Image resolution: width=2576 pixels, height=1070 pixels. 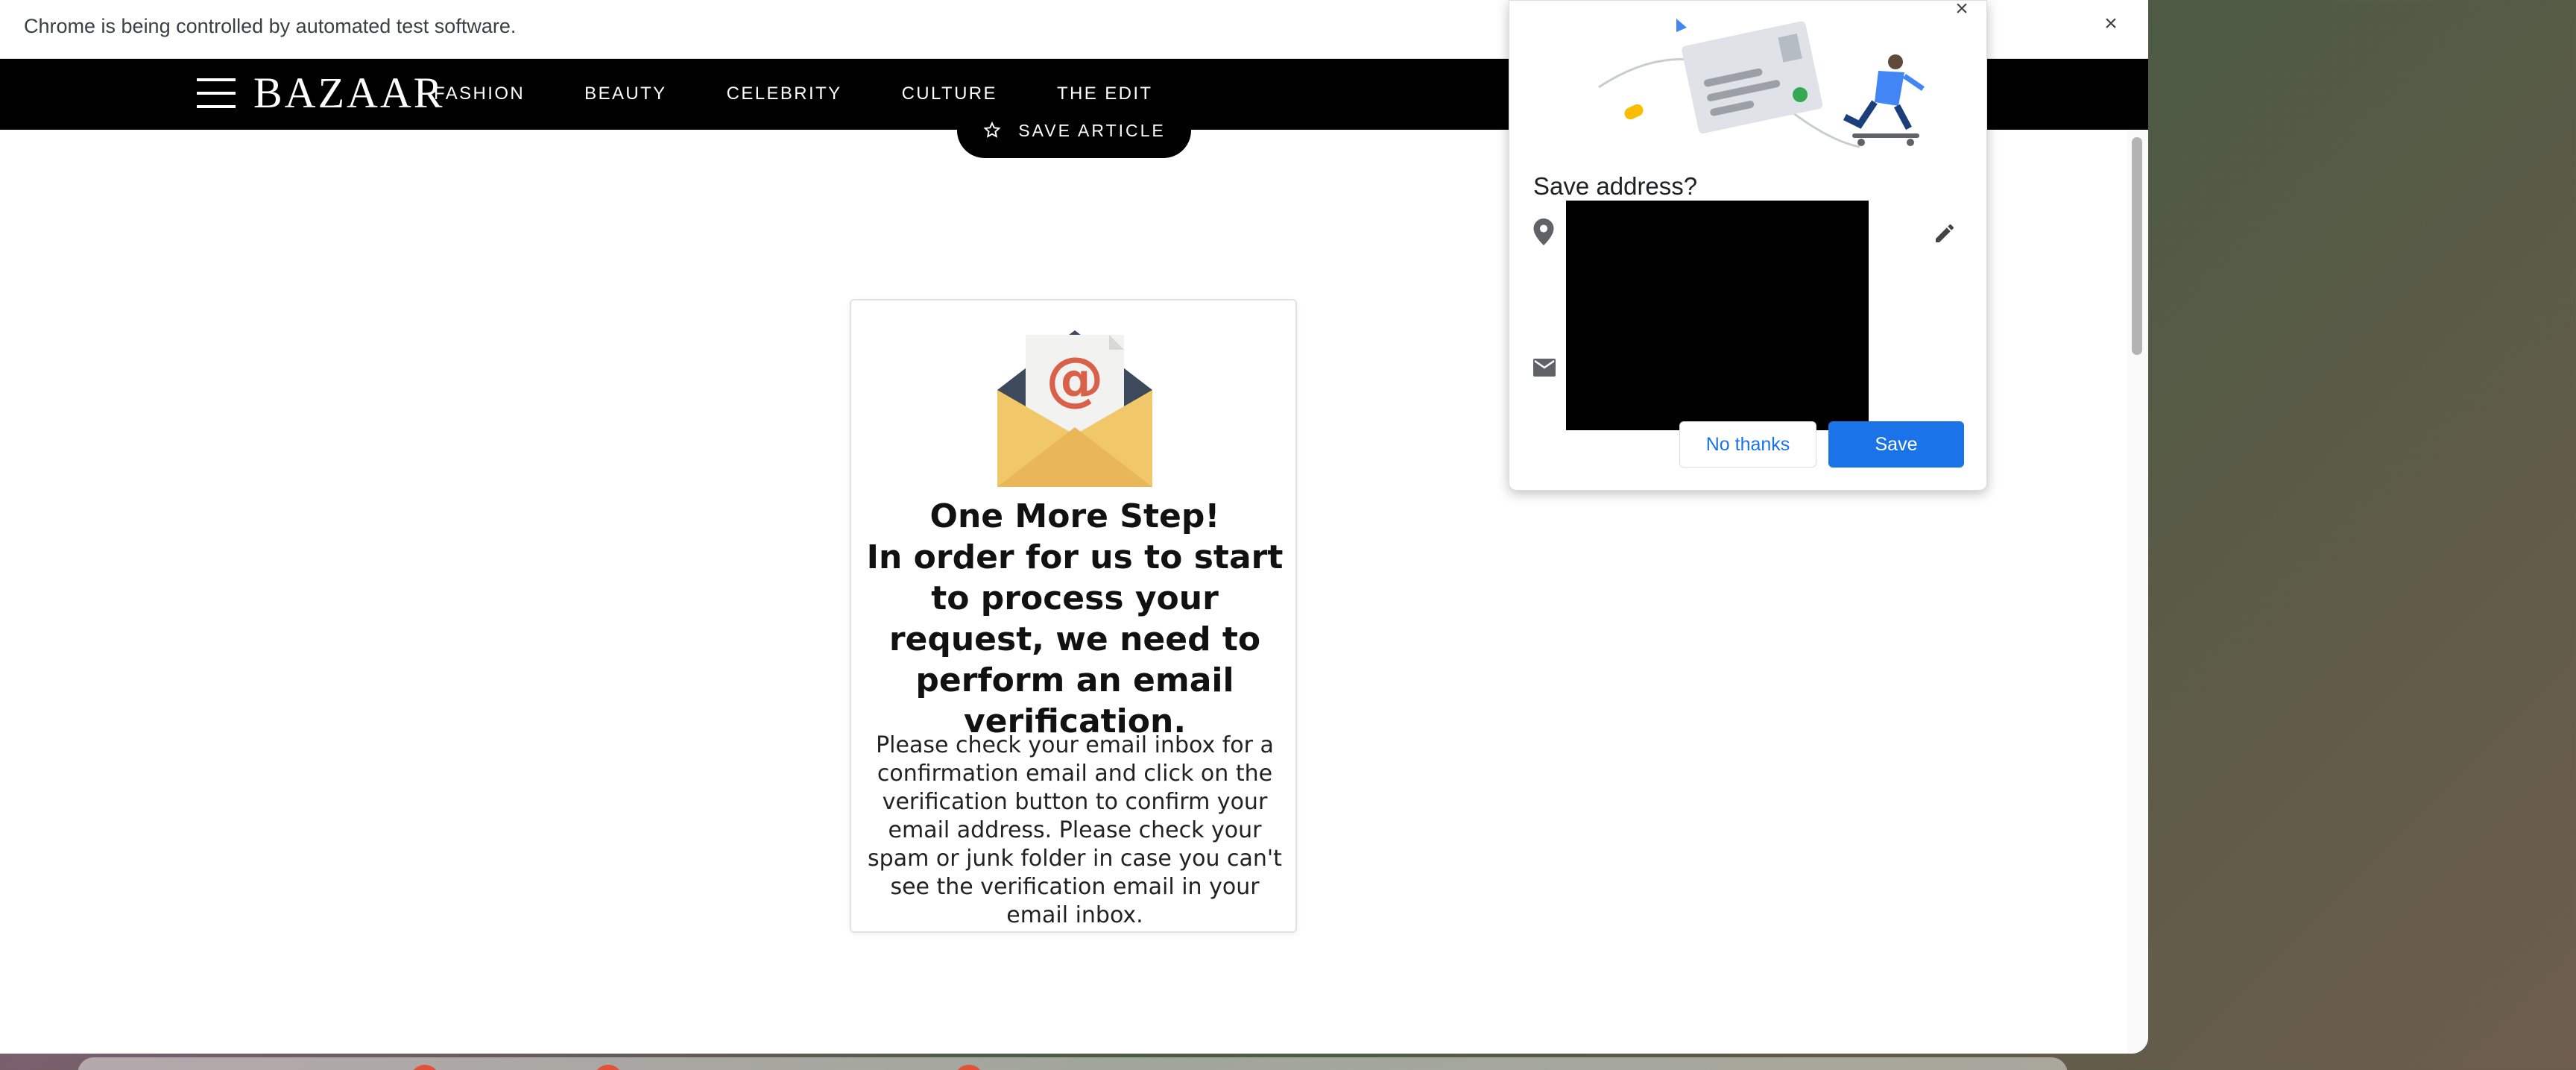 What do you see at coordinates (217, 93) in the screenshot?
I see `hamburger-menu-icon` at bounding box center [217, 93].